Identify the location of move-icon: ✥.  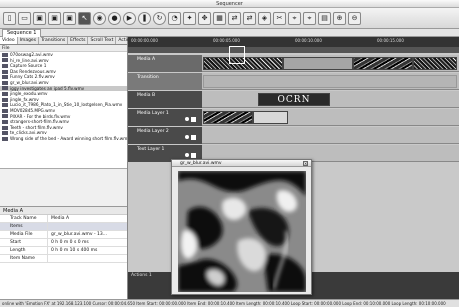
(204, 18).